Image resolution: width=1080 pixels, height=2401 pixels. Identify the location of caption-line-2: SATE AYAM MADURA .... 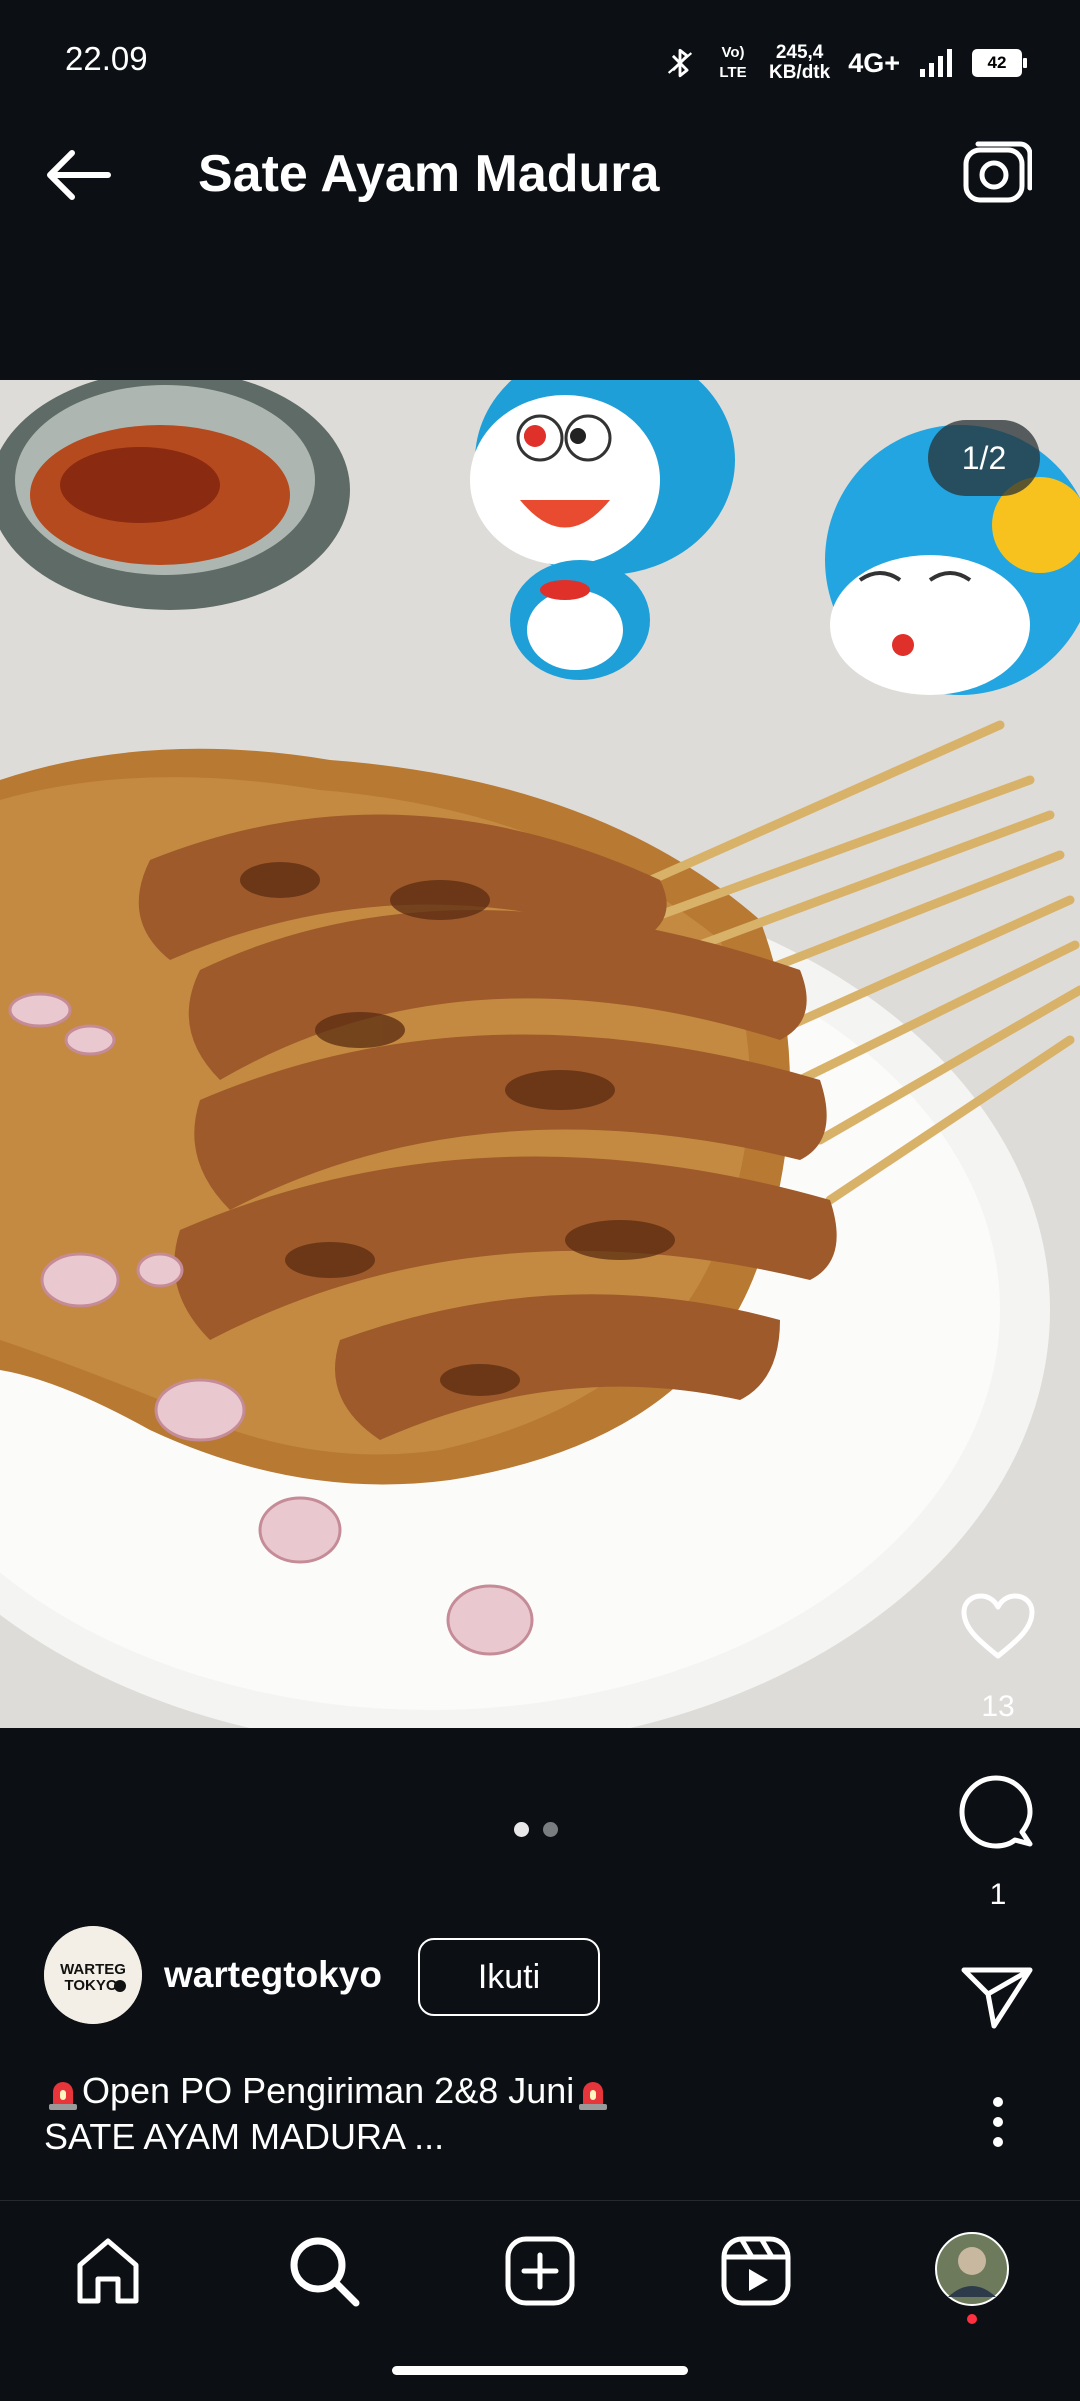
(244, 2136).